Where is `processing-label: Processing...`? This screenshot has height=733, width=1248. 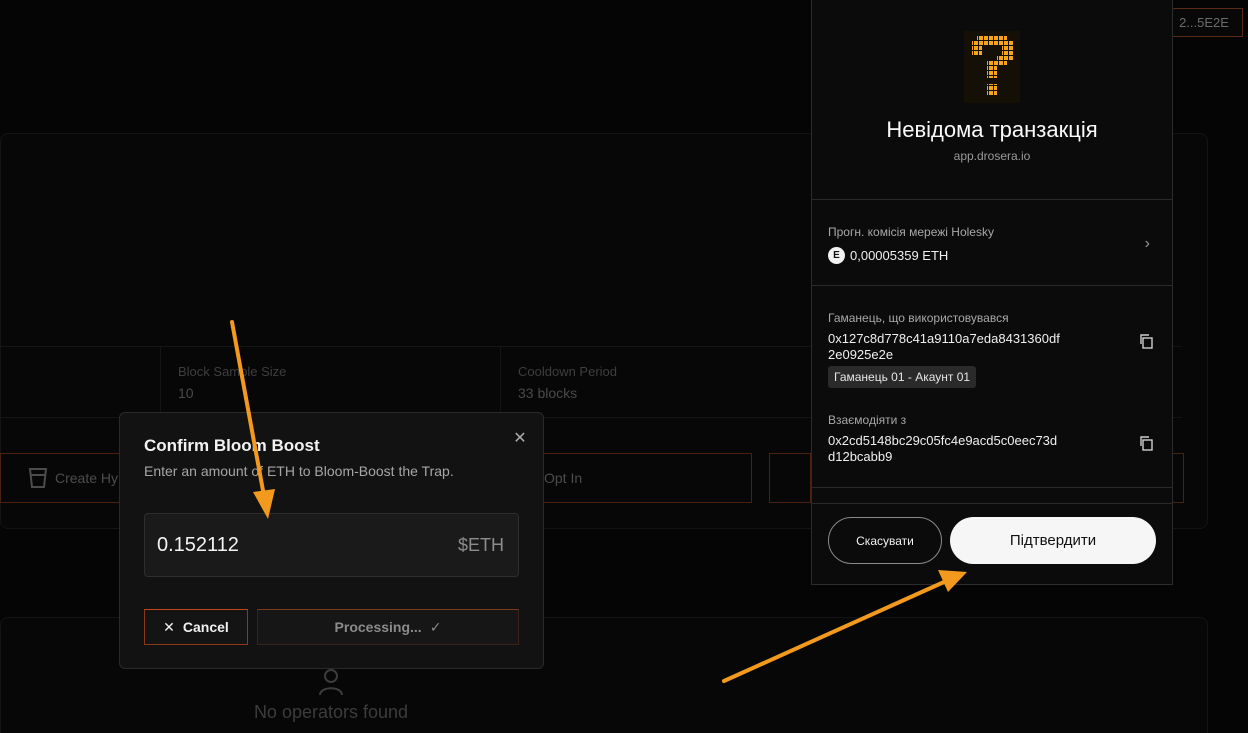 processing-label: Processing... is located at coordinates (378, 627).